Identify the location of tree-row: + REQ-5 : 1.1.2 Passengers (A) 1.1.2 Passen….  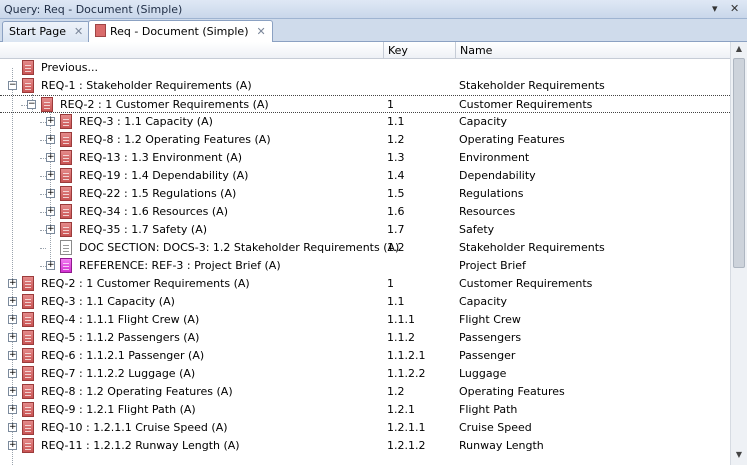
(365, 338).